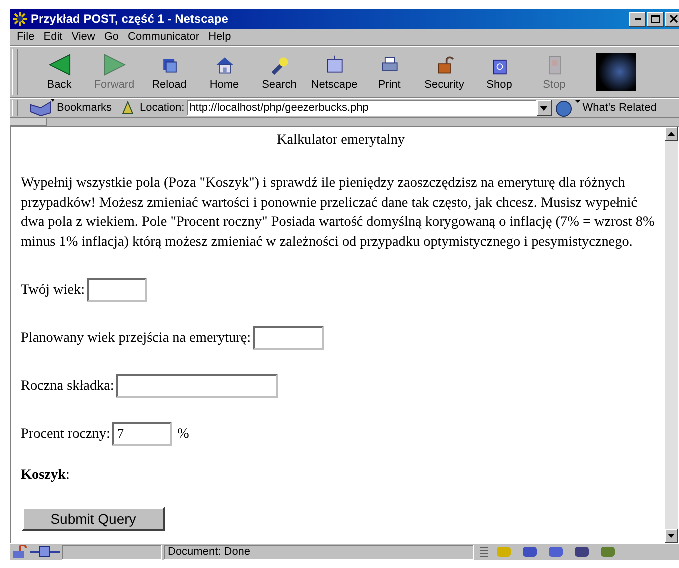 This screenshot has height=568, width=679. I want to click on input-field: 7, so click(142, 434).